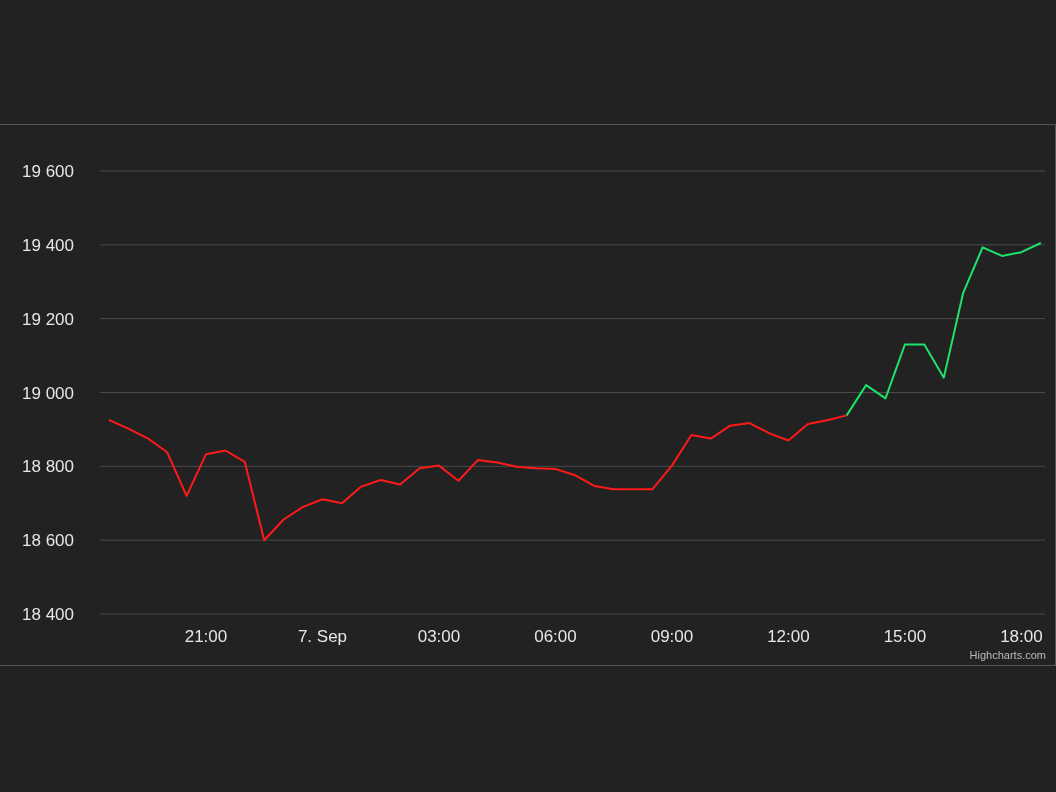  What do you see at coordinates (48, 467) in the screenshot?
I see `y-axis-label: 18 800` at bounding box center [48, 467].